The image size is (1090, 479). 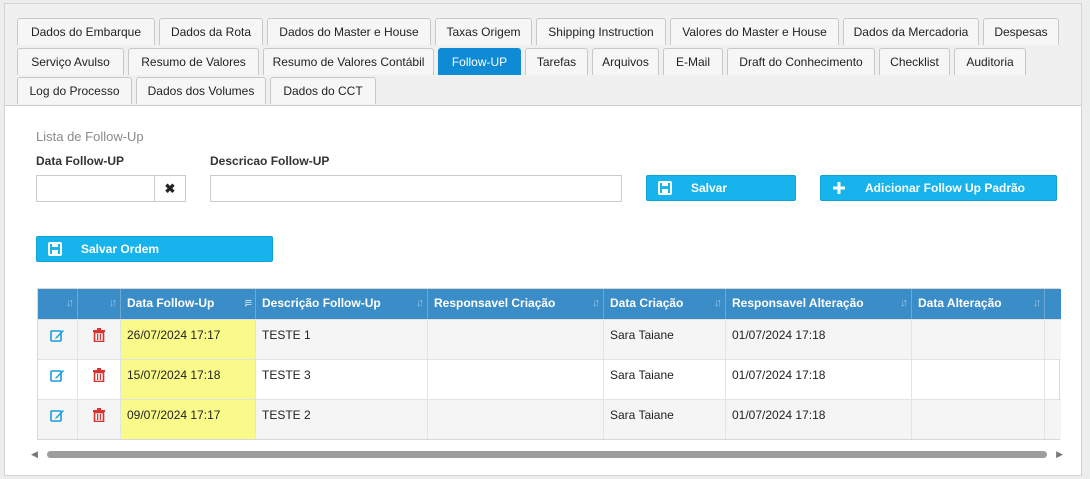 I want to click on tab-draft-conhecimento: Draft do Conhecimento, so click(x=801, y=61).